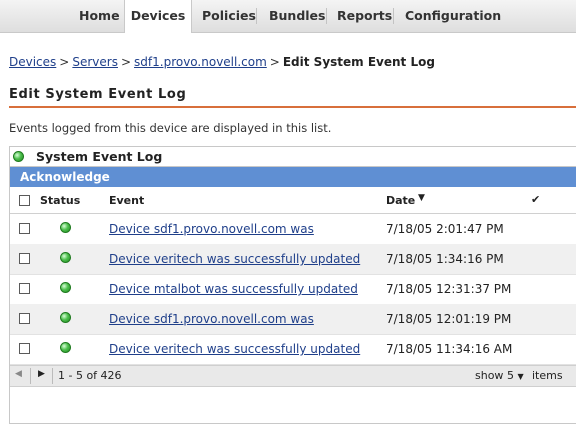  Describe the element at coordinates (536, 199) in the screenshot. I see `checkmark-icon: ✔` at that location.